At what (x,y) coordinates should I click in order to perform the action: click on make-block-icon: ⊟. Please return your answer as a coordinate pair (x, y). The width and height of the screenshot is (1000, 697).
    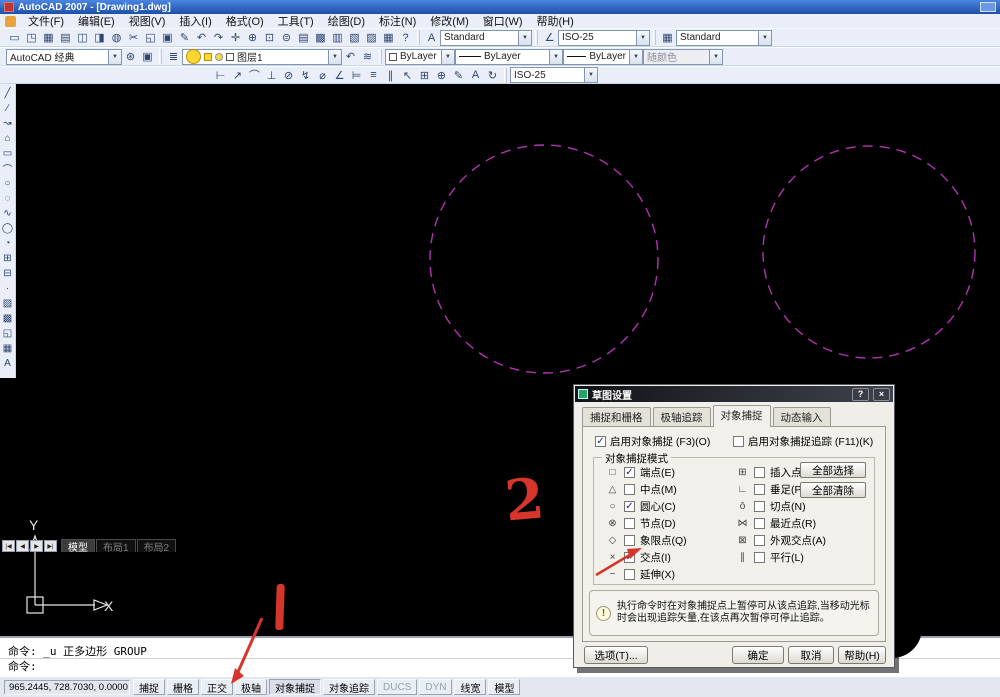
    Looking at the image, I should click on (7, 273).